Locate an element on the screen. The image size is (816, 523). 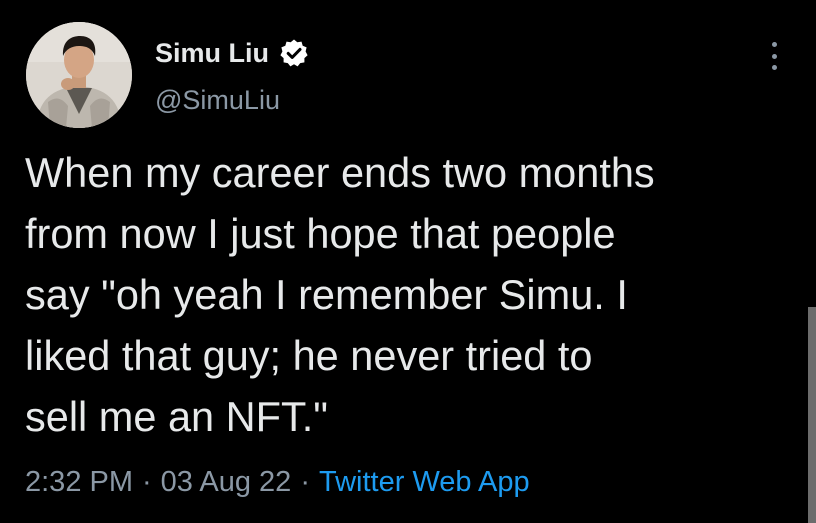
tweet-source-link: Twitter Web App is located at coordinates (424, 482).